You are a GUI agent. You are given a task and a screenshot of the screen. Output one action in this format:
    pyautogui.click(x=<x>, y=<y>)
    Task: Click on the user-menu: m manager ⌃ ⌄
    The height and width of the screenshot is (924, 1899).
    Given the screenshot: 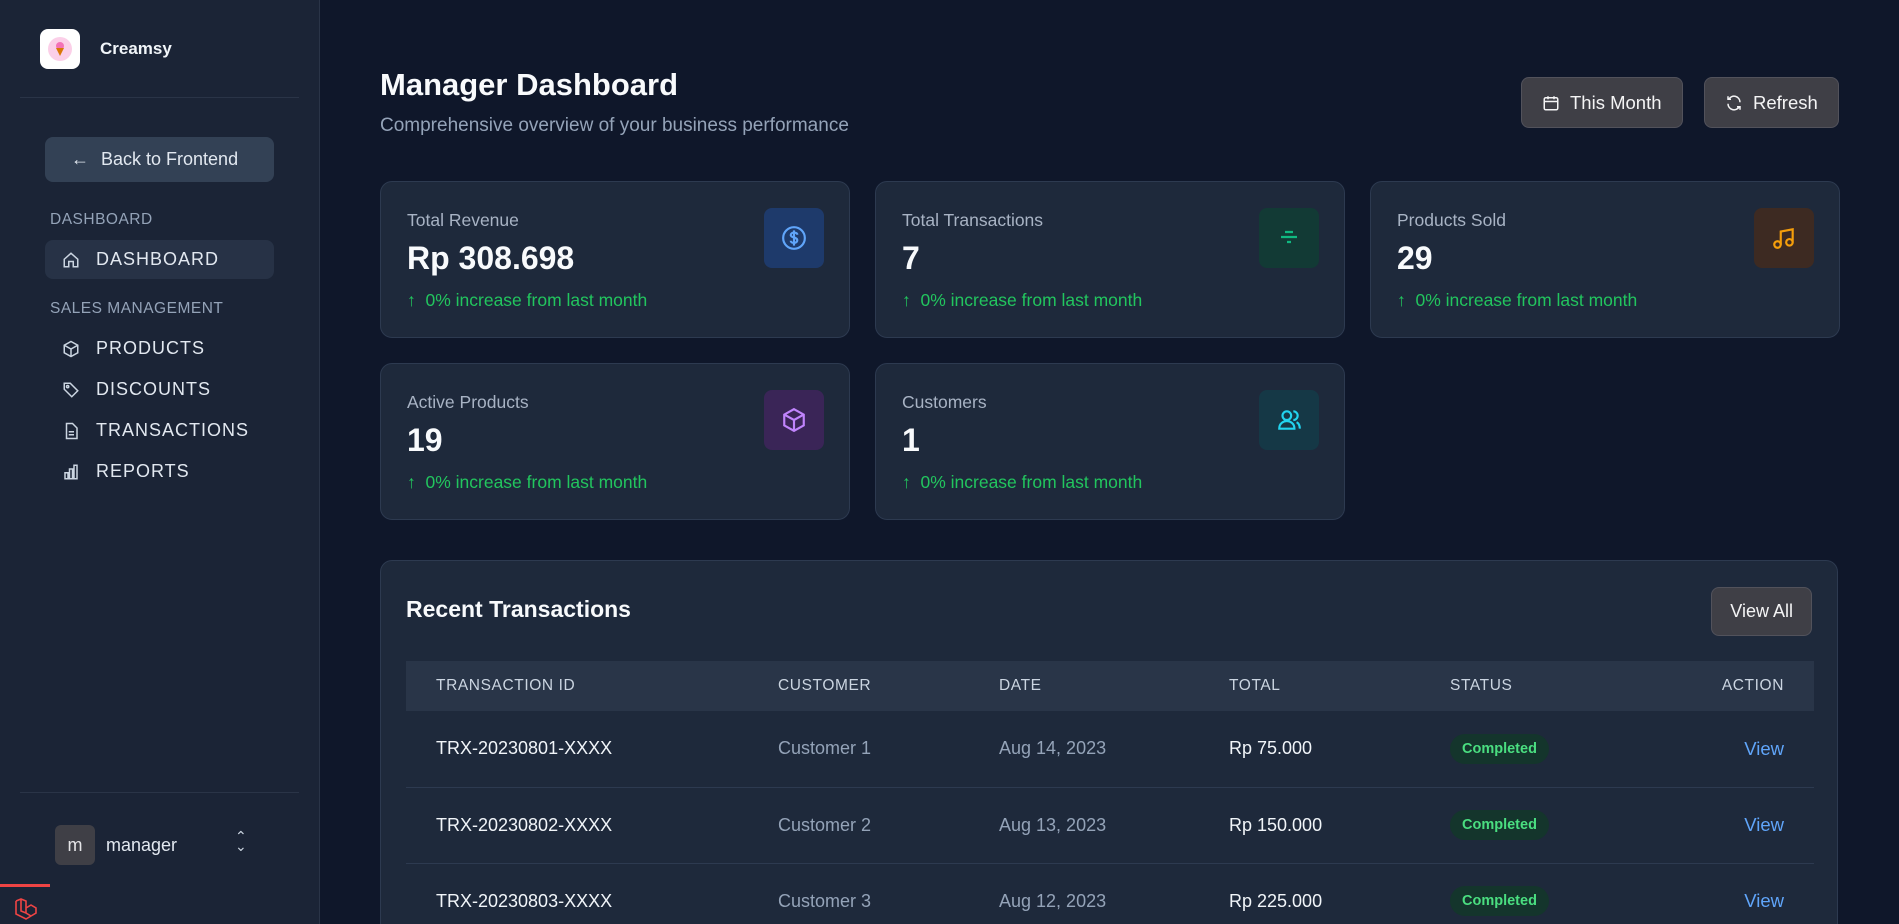 What is the action you would take?
    pyautogui.click(x=159, y=847)
    